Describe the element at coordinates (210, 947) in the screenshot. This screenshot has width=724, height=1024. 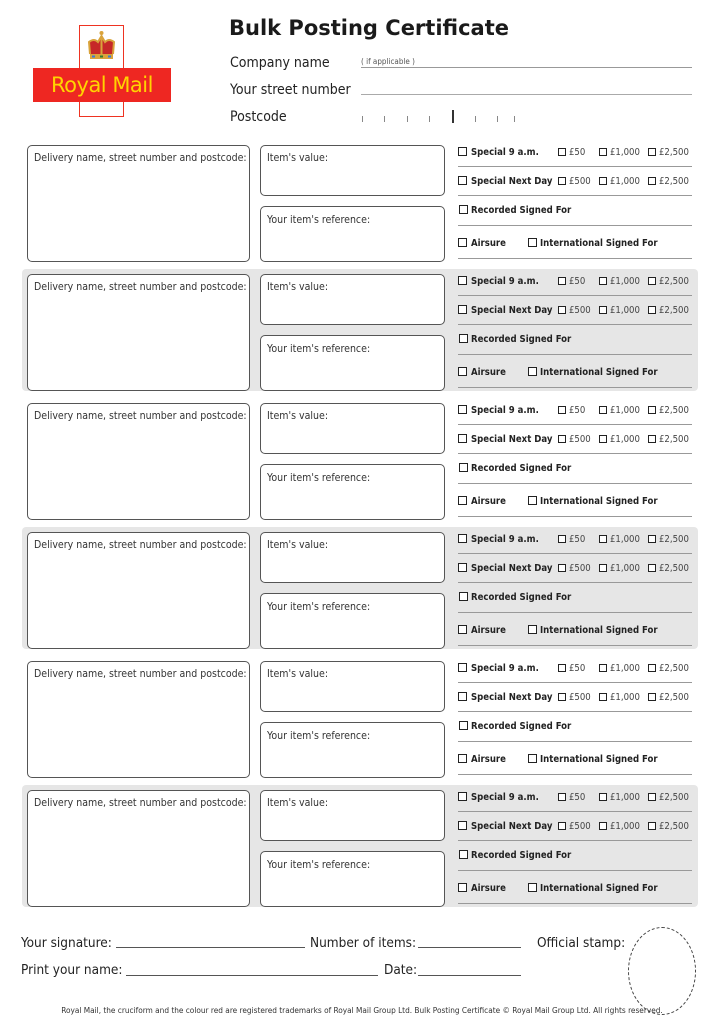
I see `signature-field` at that location.